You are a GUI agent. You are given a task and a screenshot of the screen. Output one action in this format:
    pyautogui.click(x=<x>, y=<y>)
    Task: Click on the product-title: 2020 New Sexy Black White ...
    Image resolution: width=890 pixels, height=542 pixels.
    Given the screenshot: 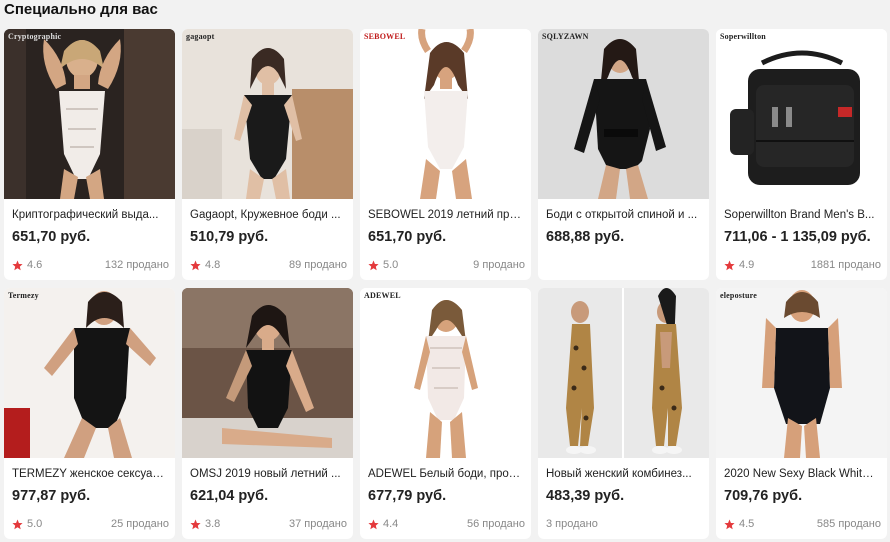 What is the action you would take?
    pyautogui.click(x=801, y=474)
    